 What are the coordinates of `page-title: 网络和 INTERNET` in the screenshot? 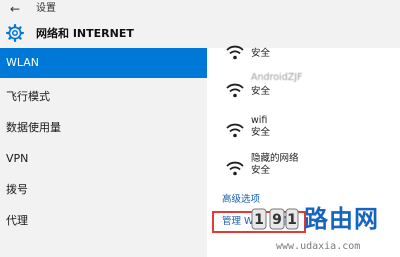 It's located at (85, 33).